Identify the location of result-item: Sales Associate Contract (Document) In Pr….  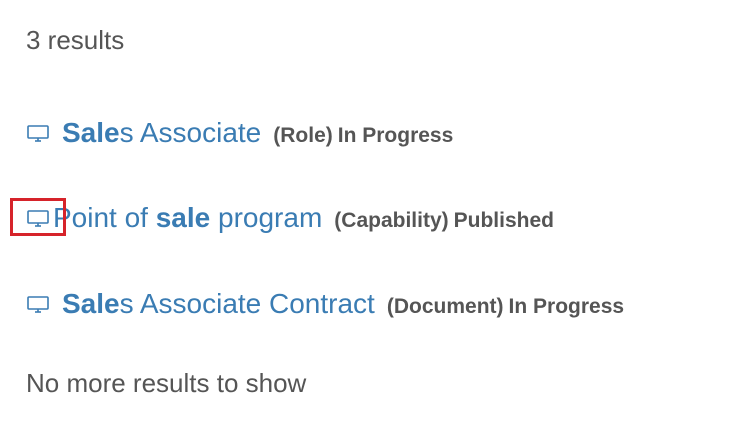
(325, 304).